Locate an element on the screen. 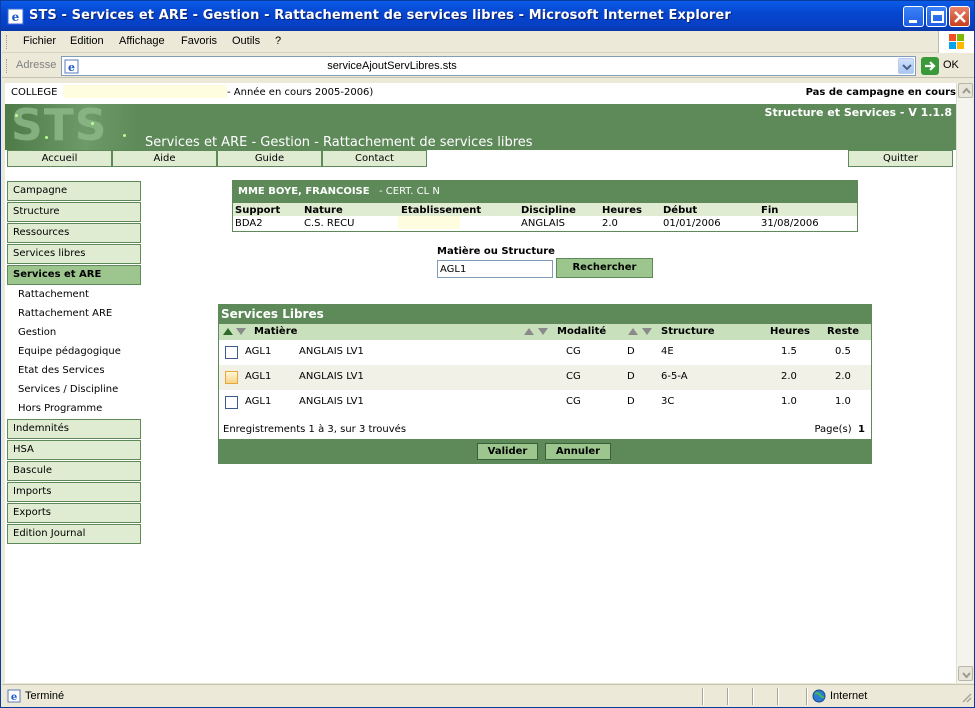  sidebar-subitem-rattachement: Rattachement is located at coordinates (53, 294).